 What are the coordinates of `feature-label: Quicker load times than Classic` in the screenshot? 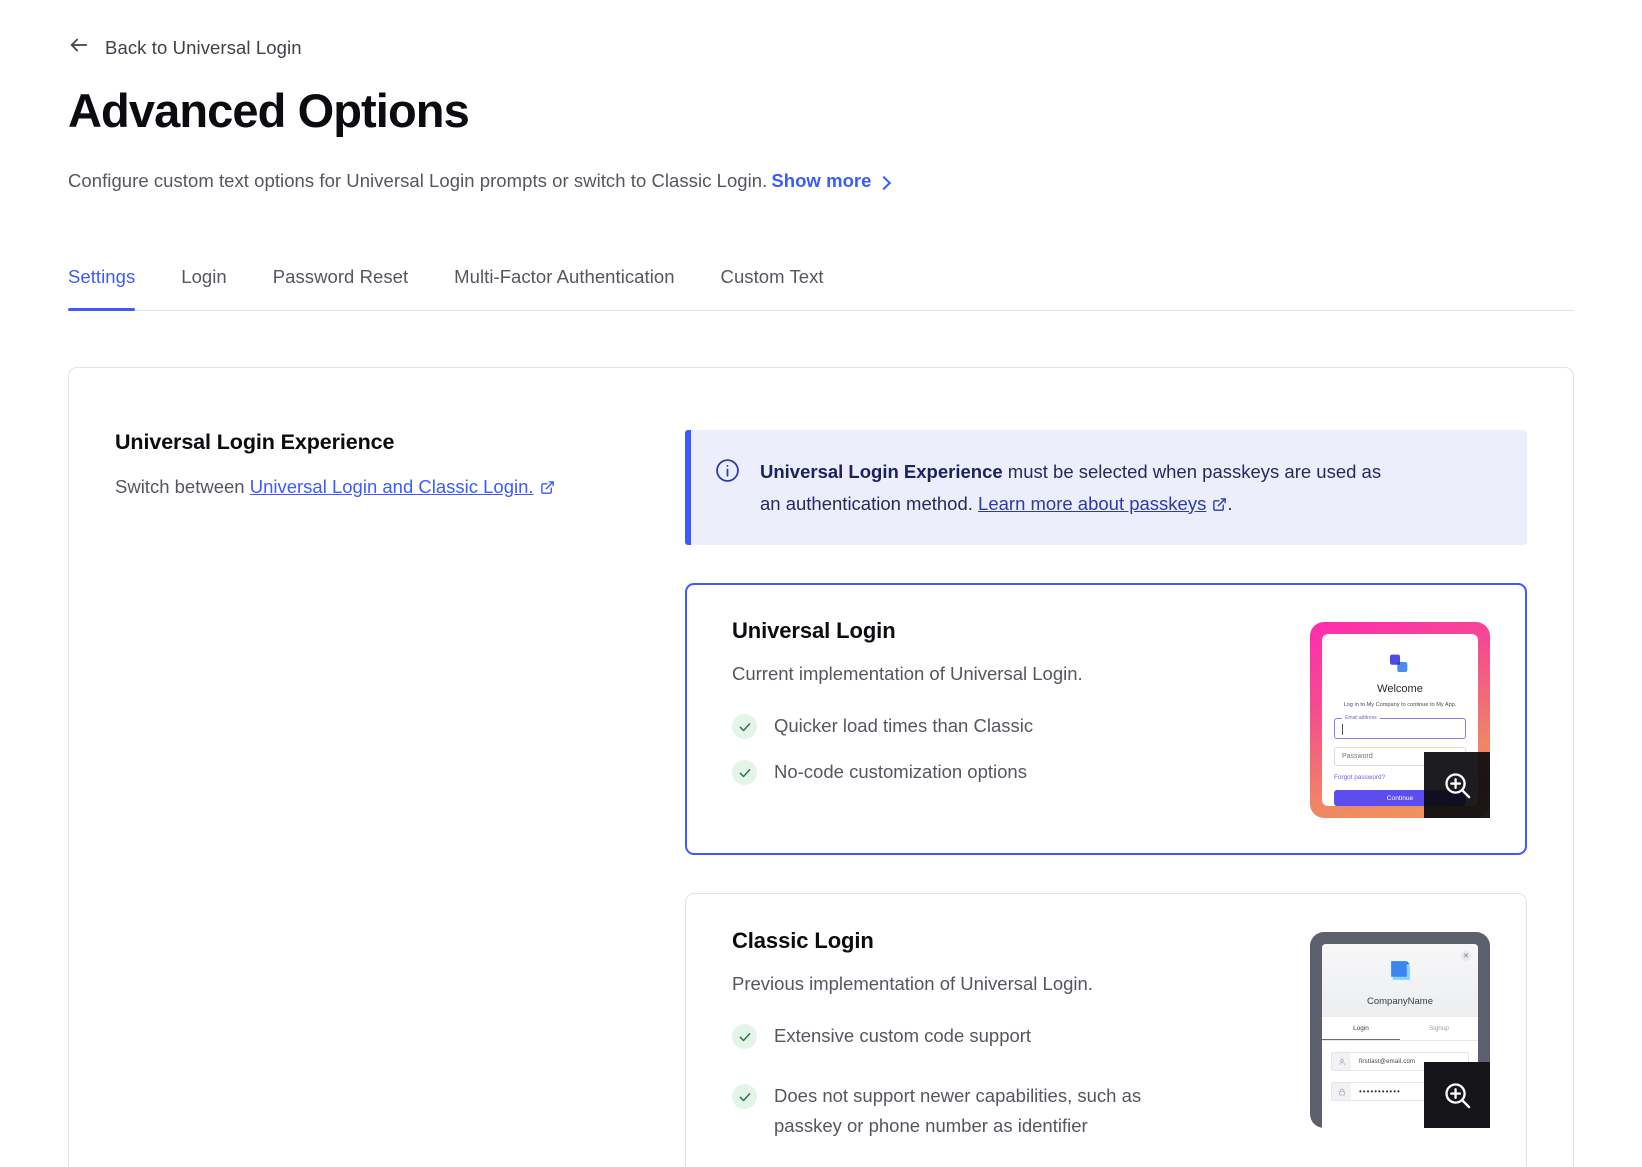 It's located at (904, 726).